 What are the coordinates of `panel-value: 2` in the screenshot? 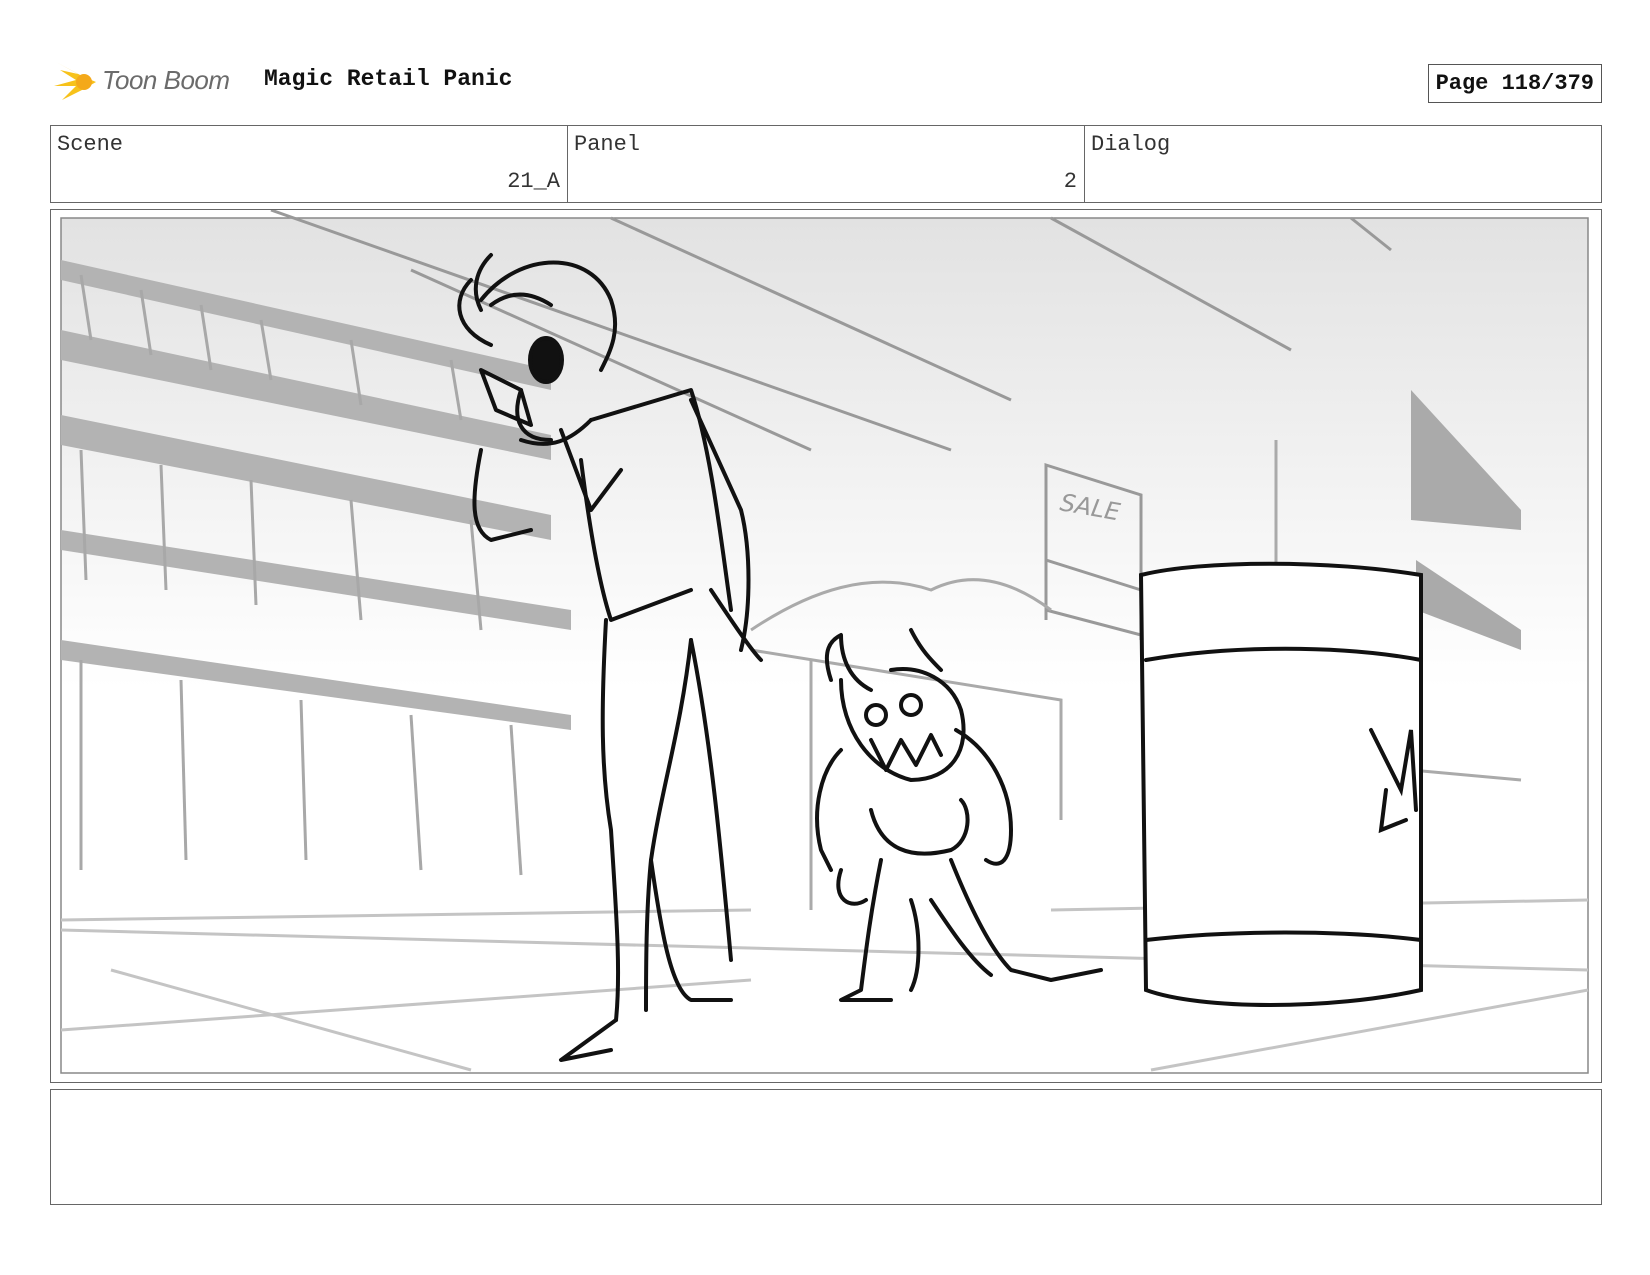 It's located at (1070, 181).